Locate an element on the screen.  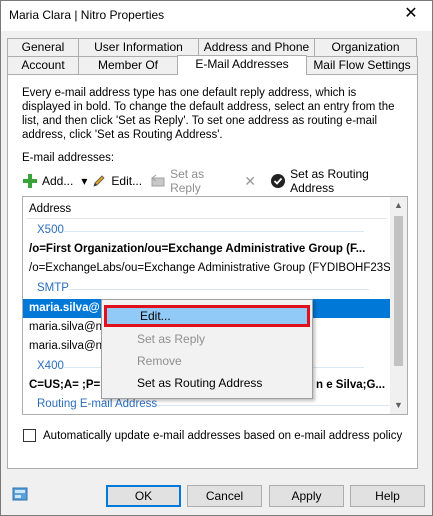
auto-update-checkbox is located at coordinates (29, 435).